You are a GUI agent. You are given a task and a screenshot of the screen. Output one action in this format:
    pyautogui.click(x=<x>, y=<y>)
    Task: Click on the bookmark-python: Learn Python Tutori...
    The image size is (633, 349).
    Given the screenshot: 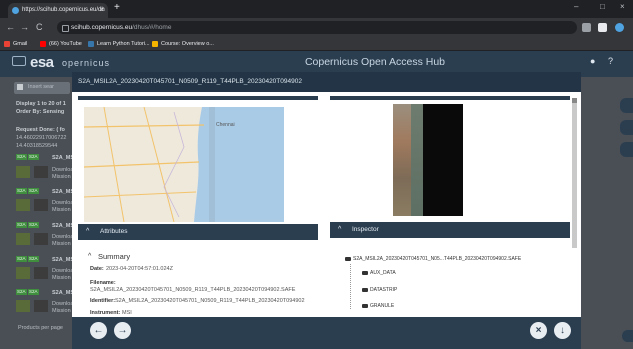 What is the action you would take?
    pyautogui.click(x=119, y=44)
    